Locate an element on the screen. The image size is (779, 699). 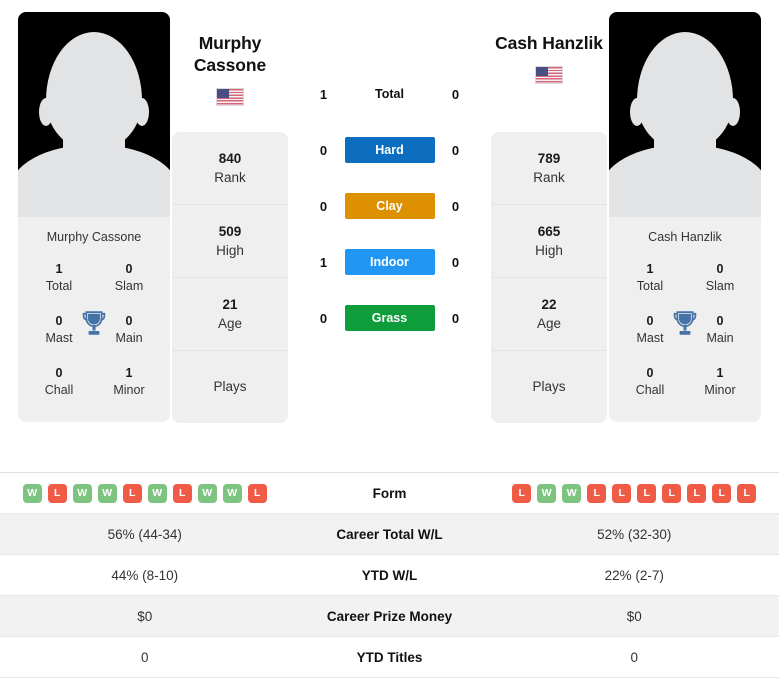
left-title-slam: 0 Slam is located at coordinates (129, 278).